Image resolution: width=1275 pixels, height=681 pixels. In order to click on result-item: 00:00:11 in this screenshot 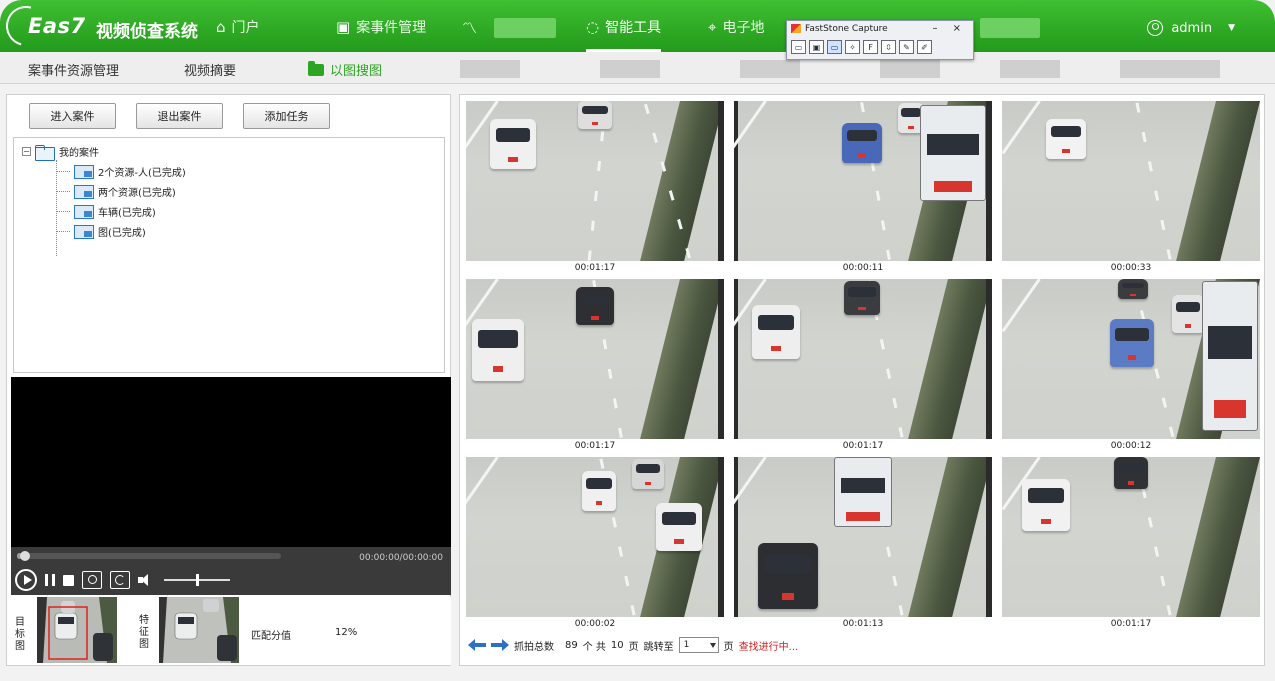, I will do `click(863, 190)`.